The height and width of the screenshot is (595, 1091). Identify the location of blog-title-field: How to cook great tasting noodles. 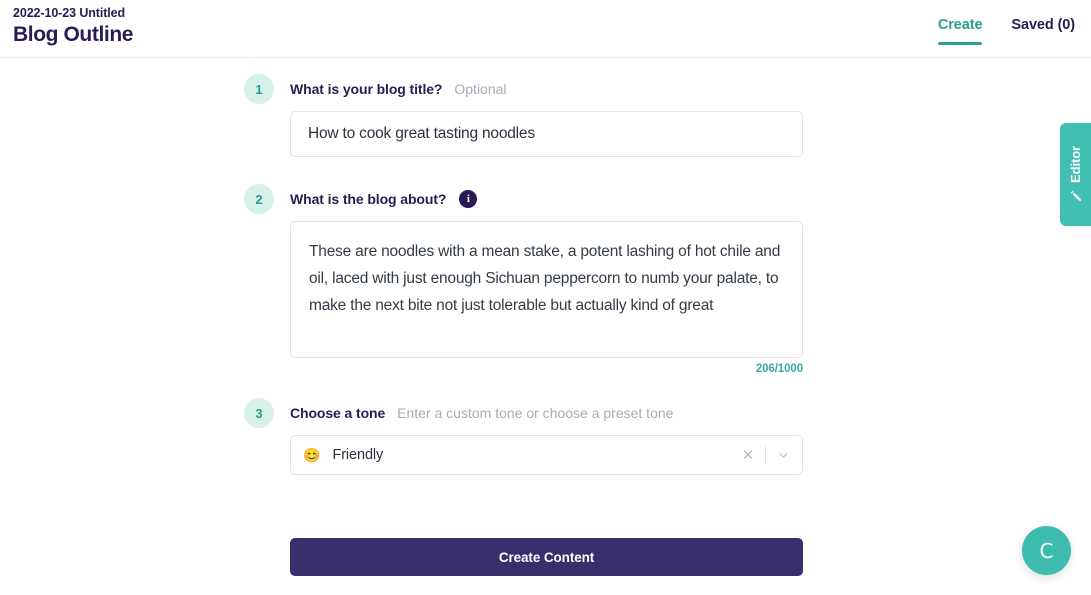
(546, 134).